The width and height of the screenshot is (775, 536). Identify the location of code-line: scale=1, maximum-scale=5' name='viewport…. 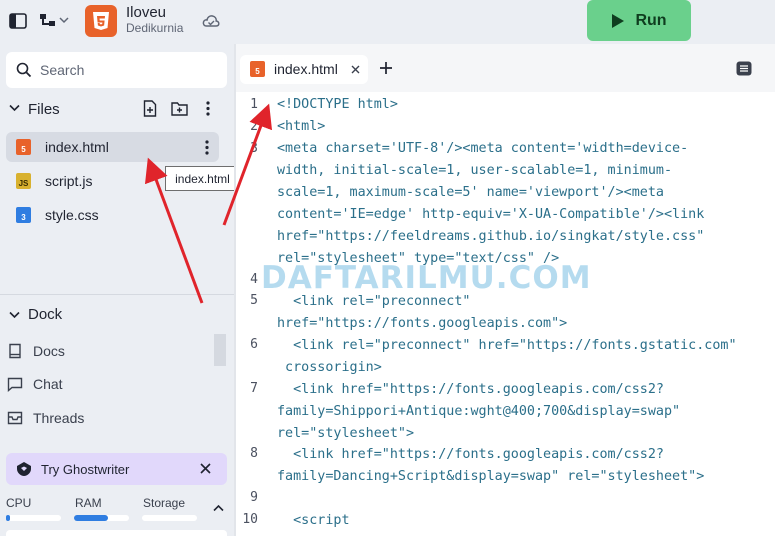
(470, 192).